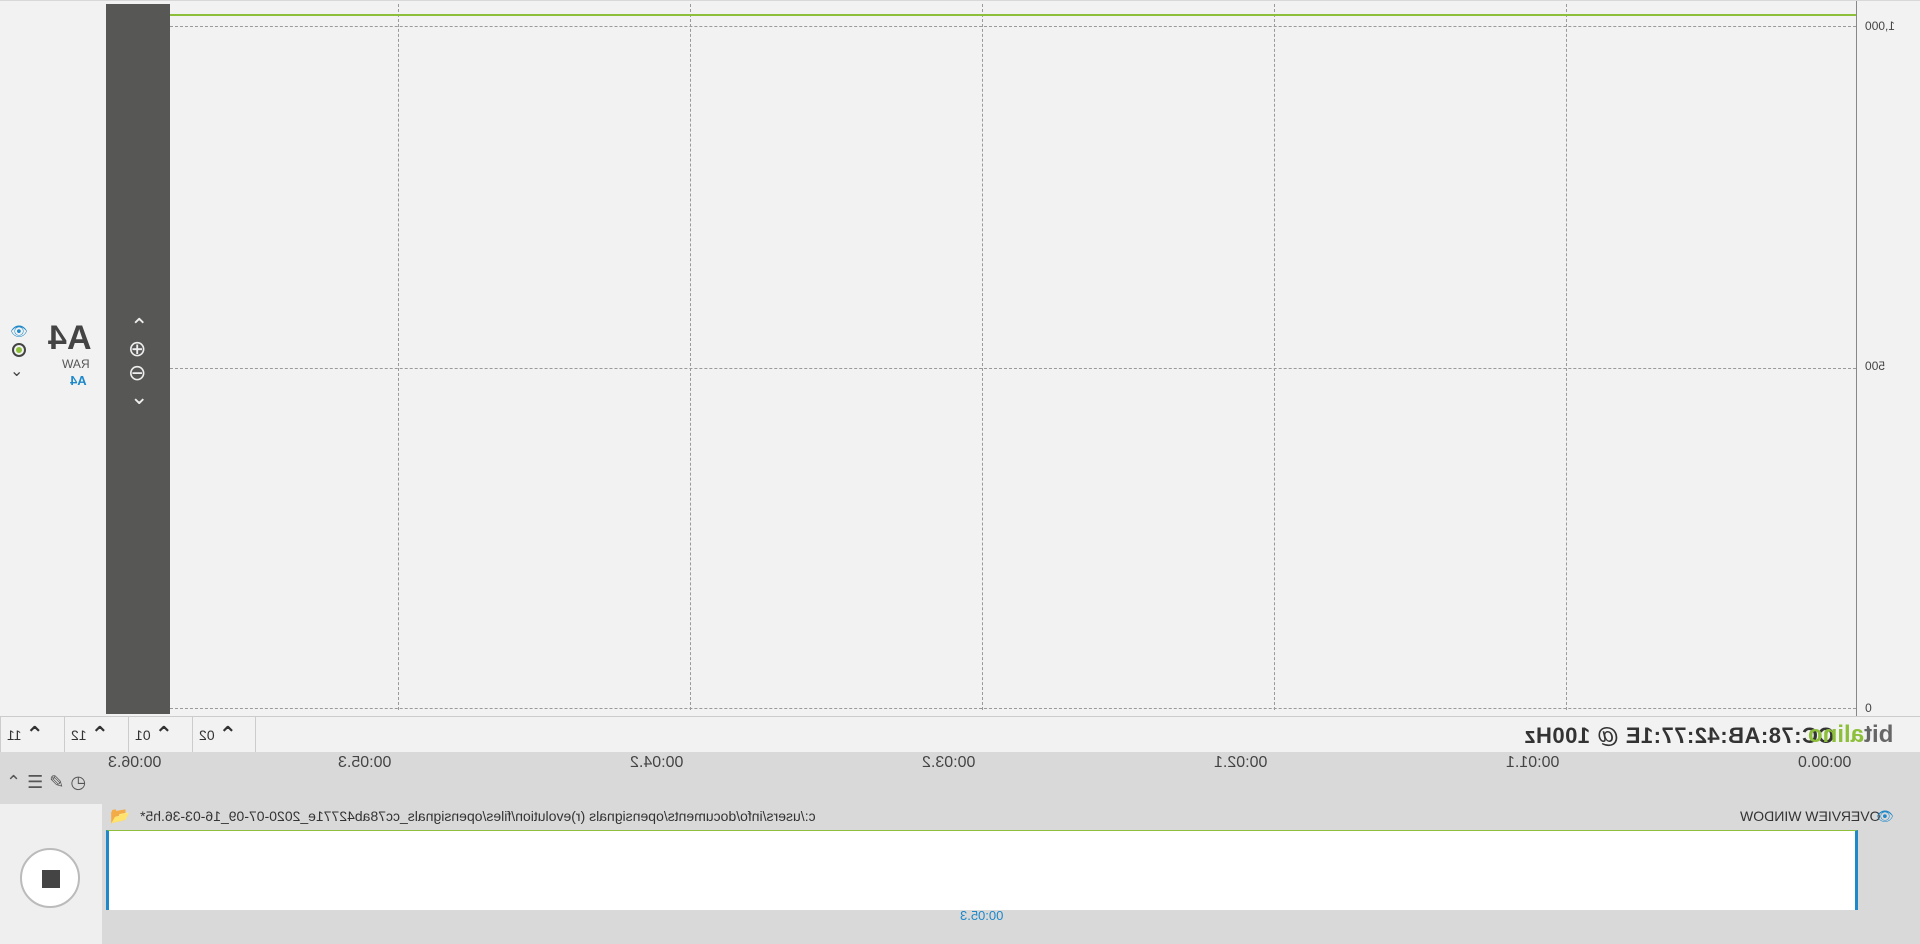  Describe the element at coordinates (1241, 762) in the screenshot. I see `time-label: 00:02.1` at that location.